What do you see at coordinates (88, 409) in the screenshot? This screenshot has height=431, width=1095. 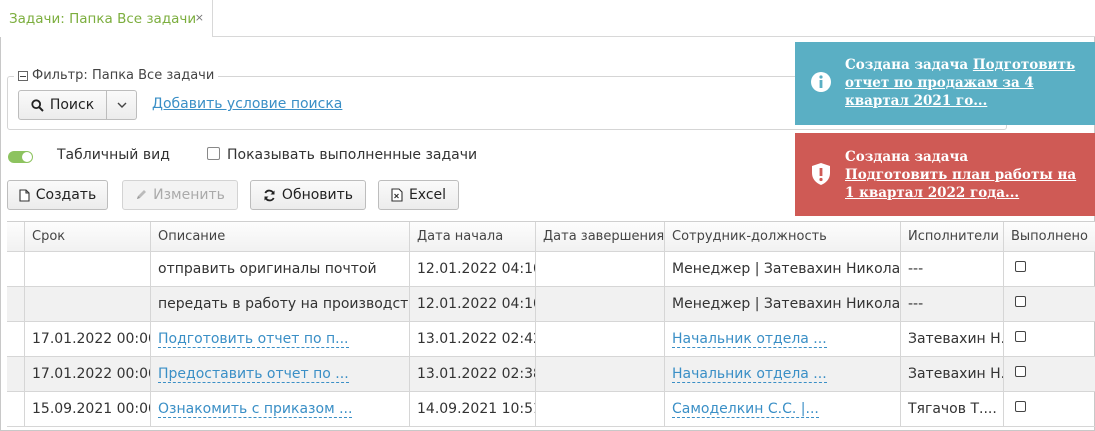 I see `cell-due: 15.09.2021 00:00` at bounding box center [88, 409].